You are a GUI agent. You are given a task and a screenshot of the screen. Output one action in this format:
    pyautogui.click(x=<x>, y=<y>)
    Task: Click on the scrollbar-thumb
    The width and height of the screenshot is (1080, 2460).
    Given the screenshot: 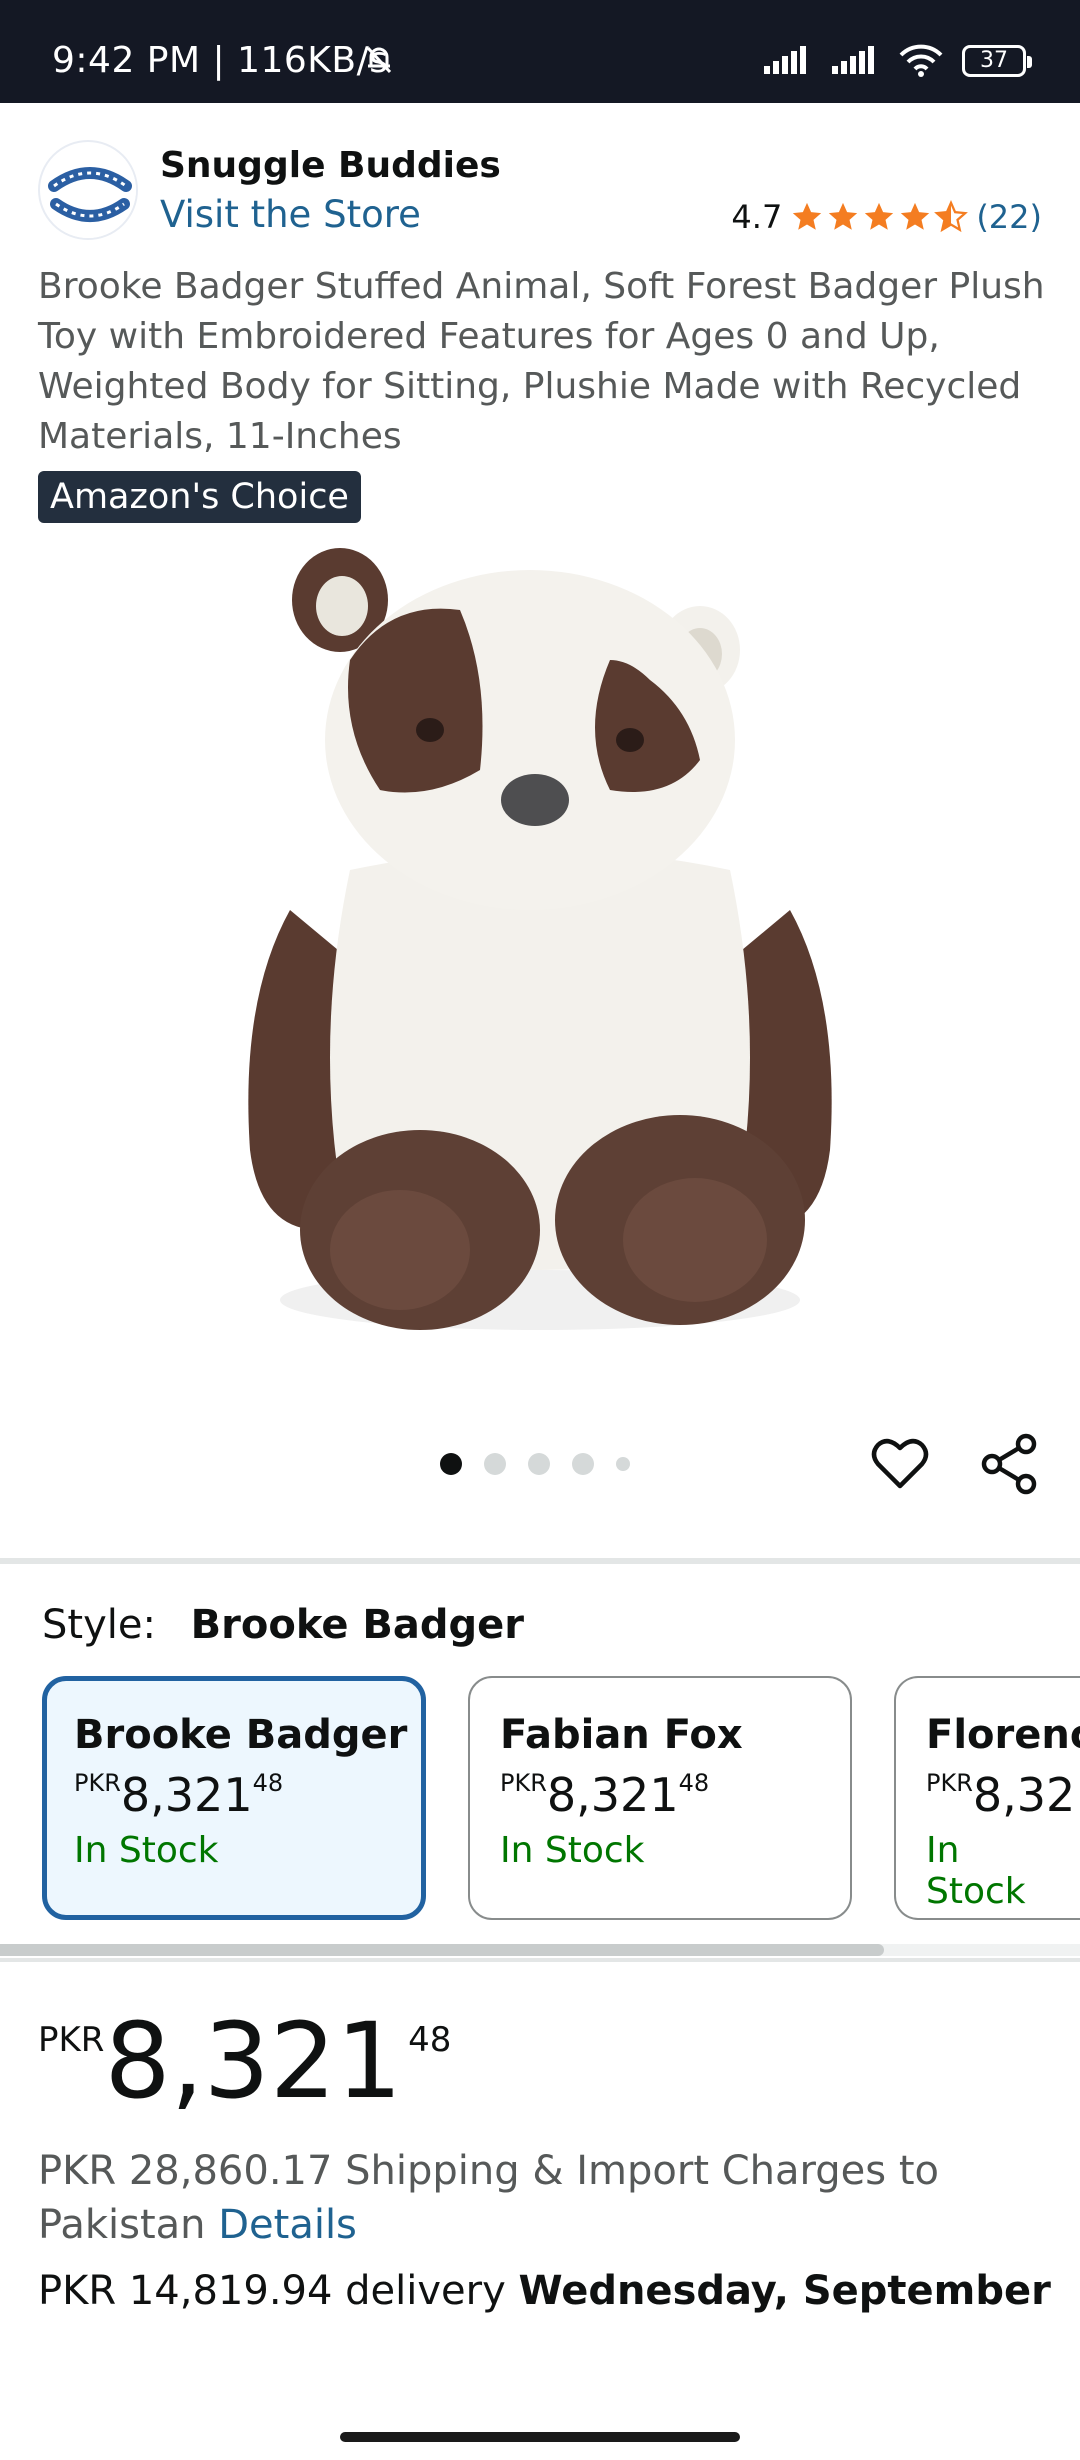 What is the action you would take?
    pyautogui.click(x=442, y=1950)
    